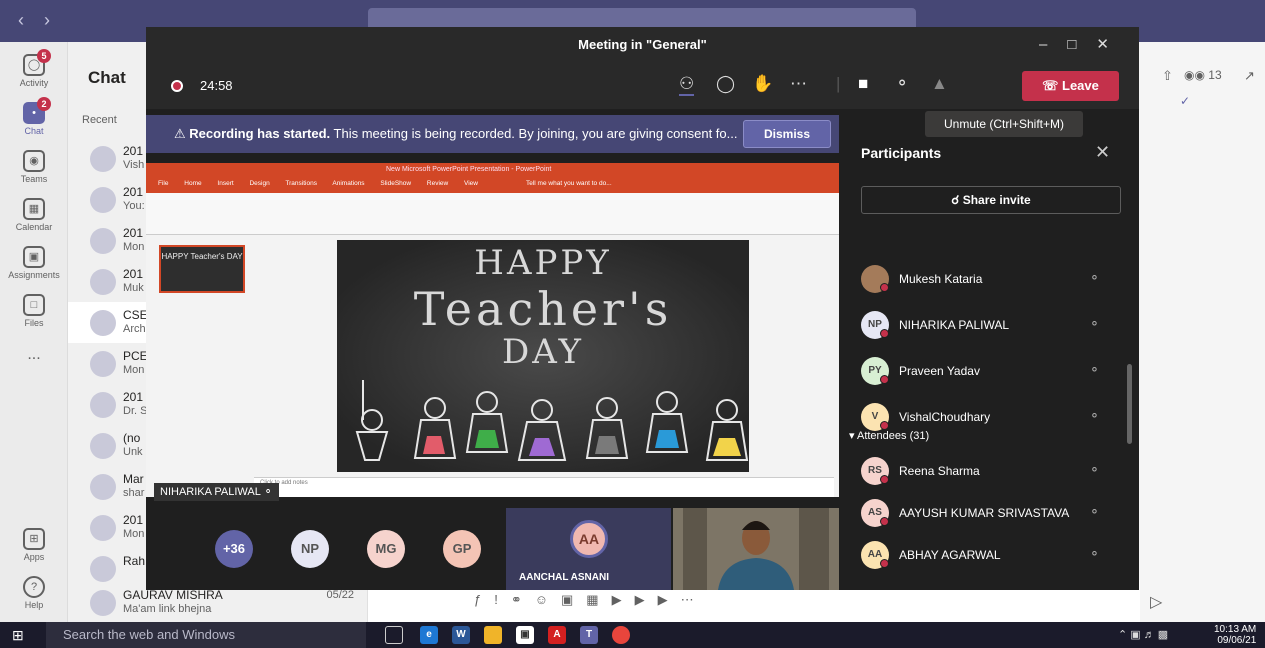 The image size is (1265, 648). I want to click on participant-row: PY Praveen Yadav ⚬, so click(986, 370).